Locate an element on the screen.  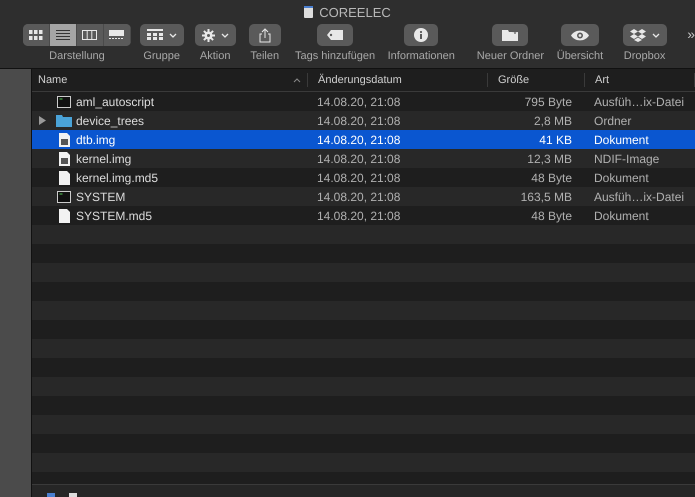
file-size: 163,5 MB is located at coordinates (546, 197).